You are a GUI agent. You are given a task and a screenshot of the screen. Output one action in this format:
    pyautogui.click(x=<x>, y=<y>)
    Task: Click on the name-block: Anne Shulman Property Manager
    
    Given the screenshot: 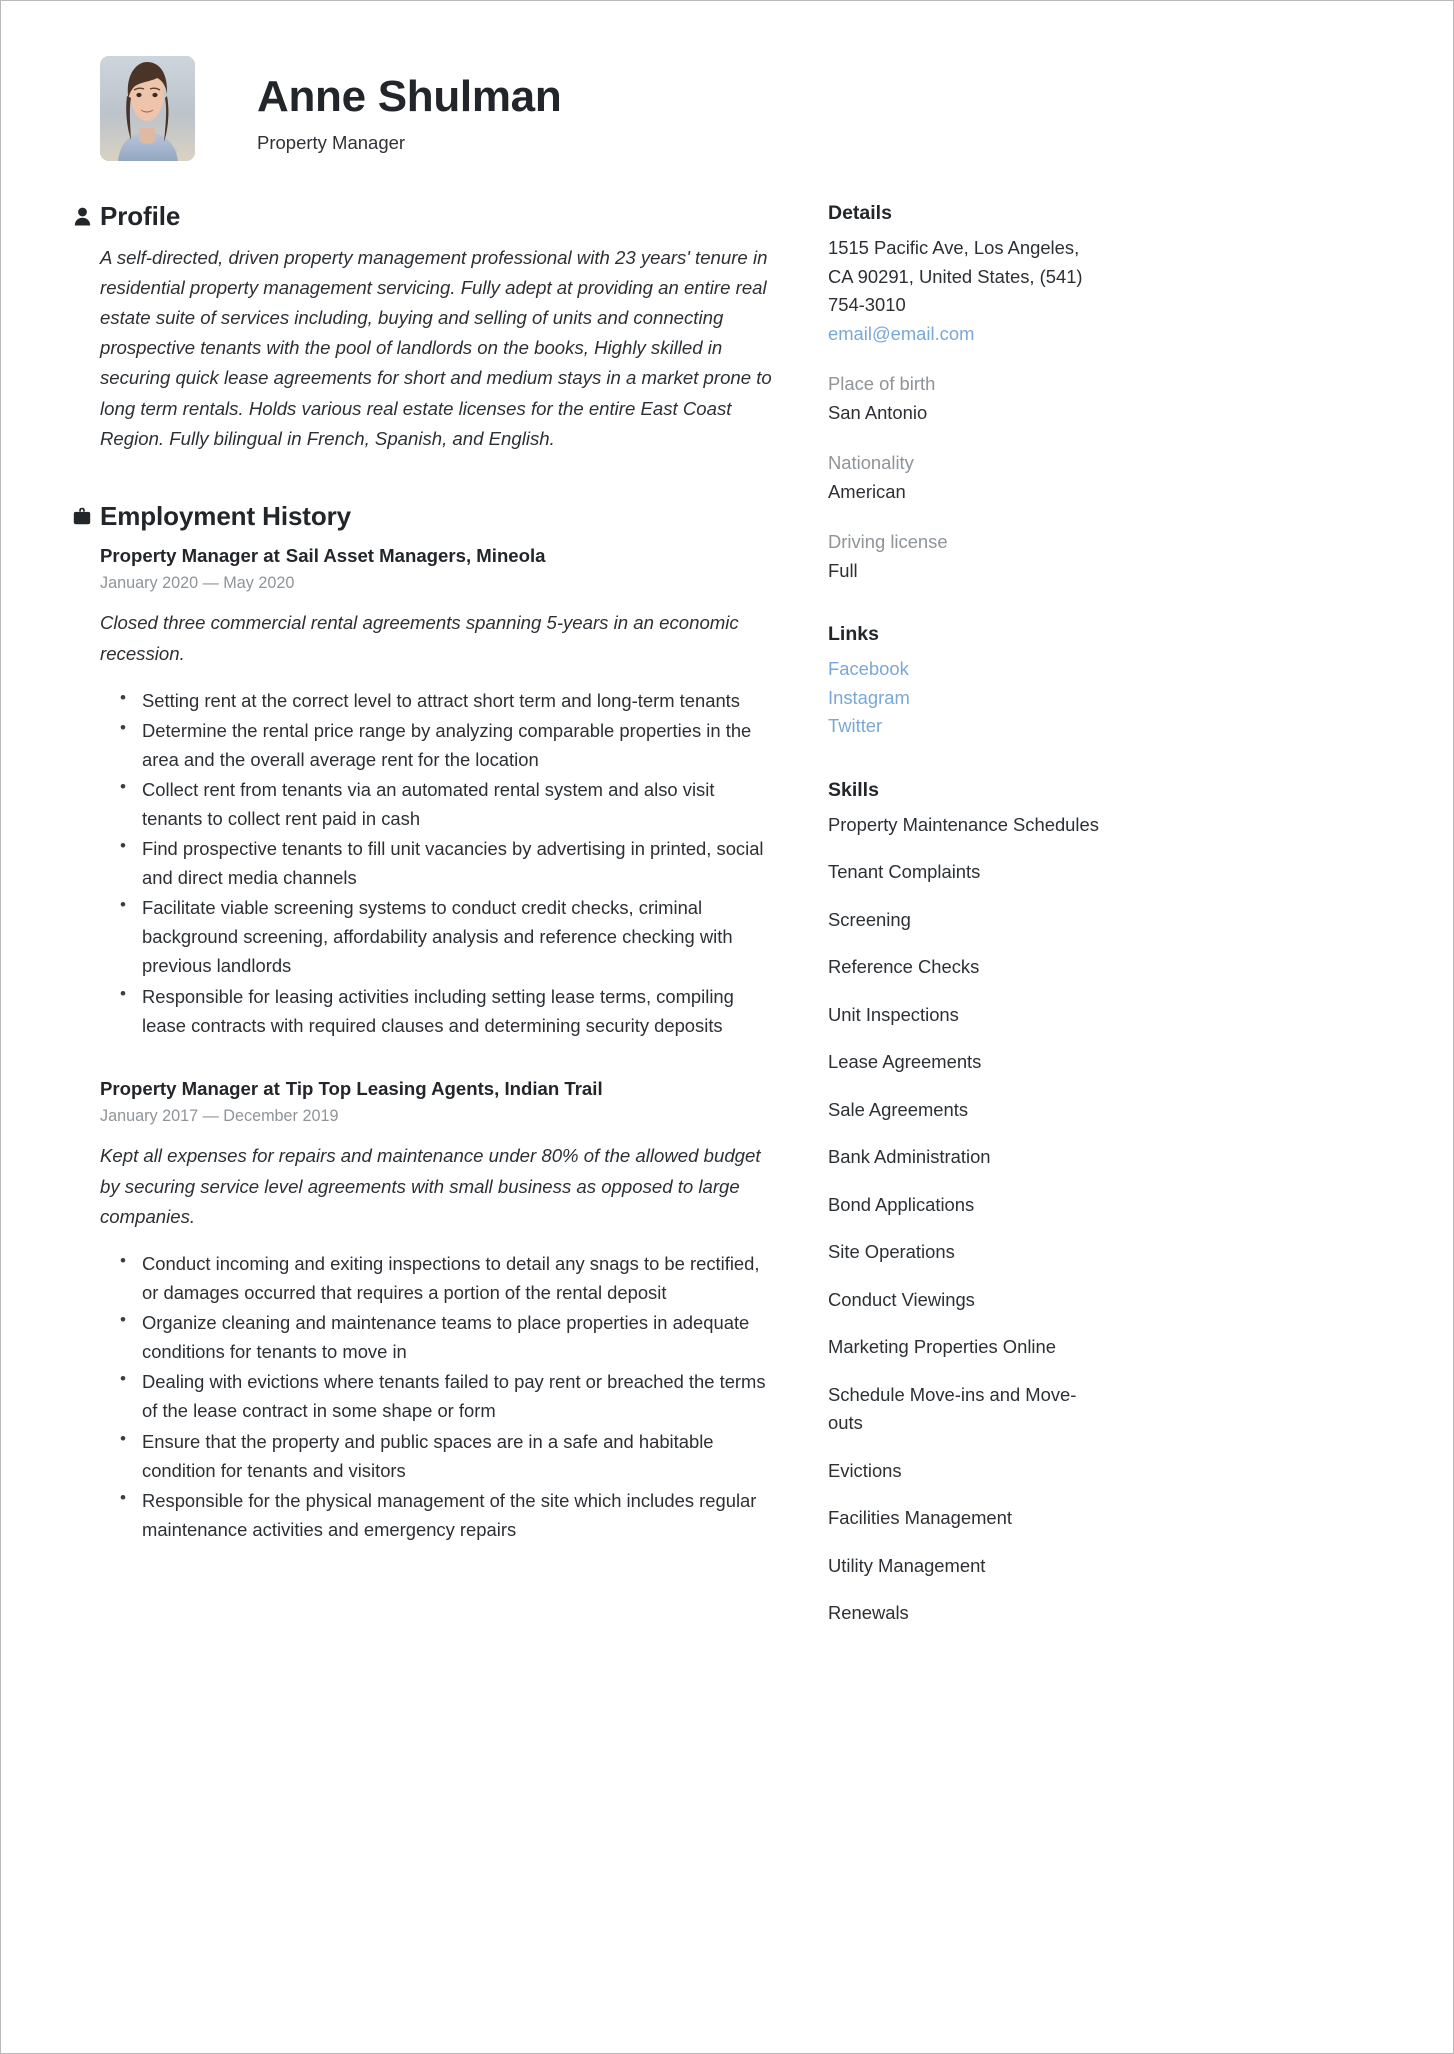 What is the action you would take?
    pyautogui.click(x=409, y=105)
    